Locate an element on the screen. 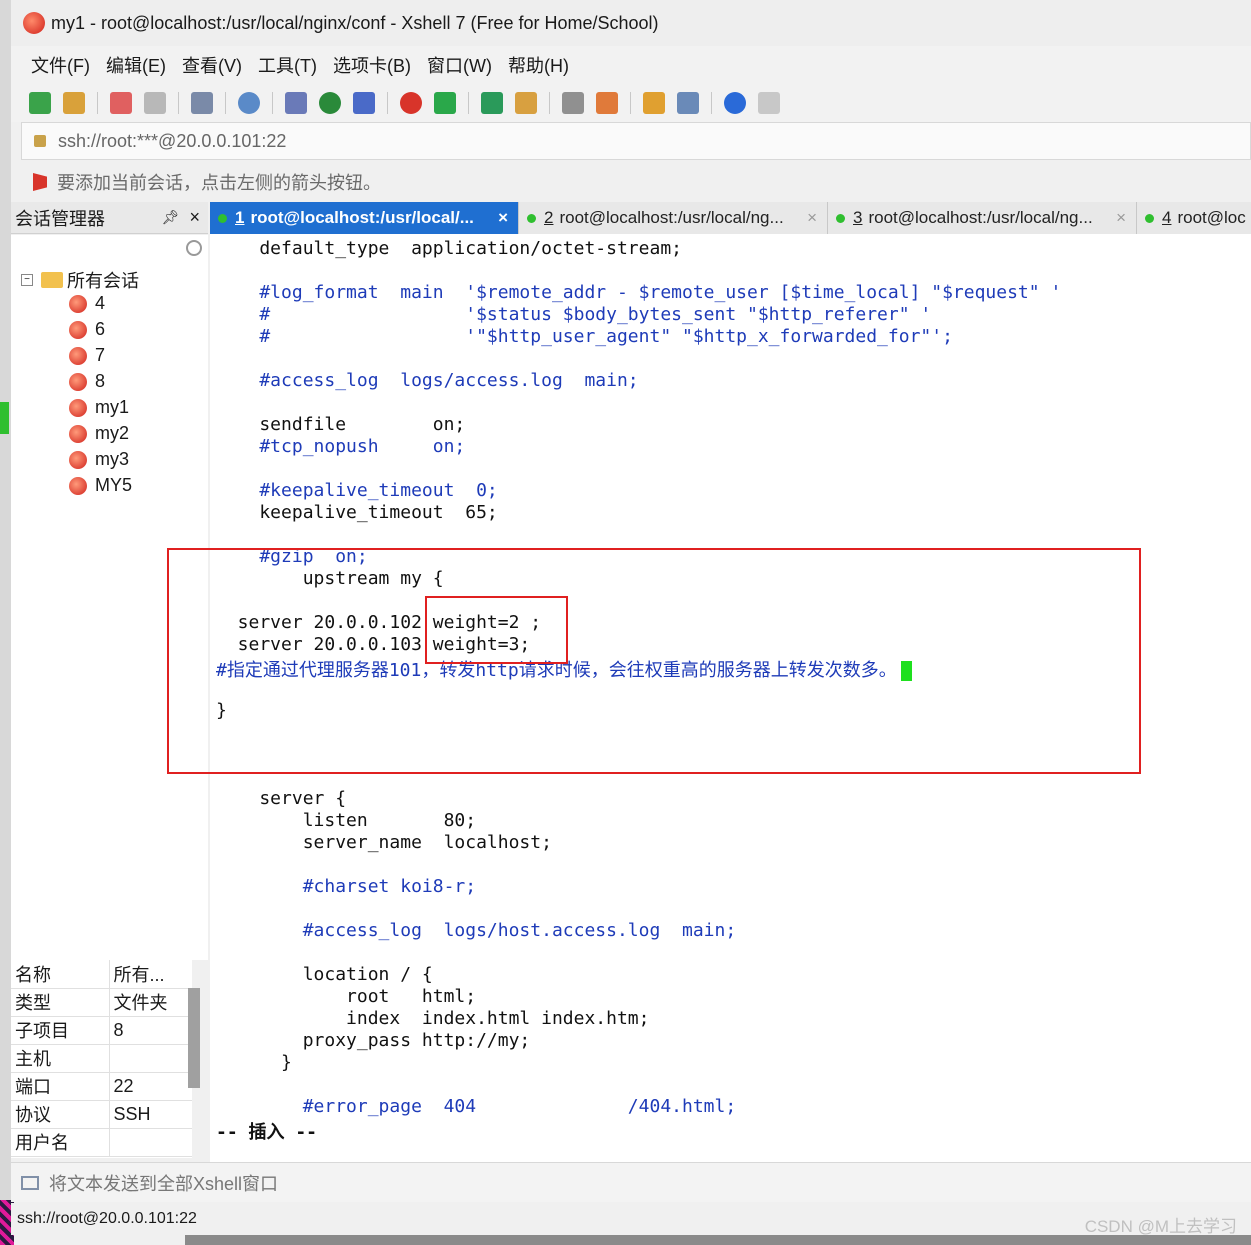 The image size is (1251, 1245). address-value: ssh://root:***@20.0.0.101:22 is located at coordinates (172, 140).